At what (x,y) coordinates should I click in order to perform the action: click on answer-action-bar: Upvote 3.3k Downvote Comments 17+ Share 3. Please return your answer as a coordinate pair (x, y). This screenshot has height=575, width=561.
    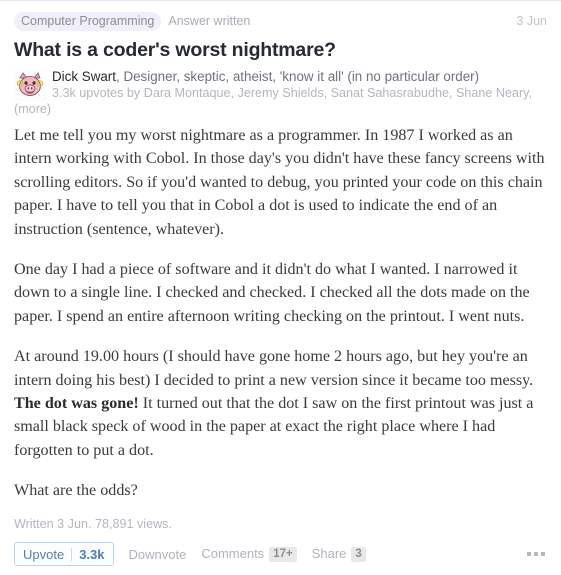
    Looking at the image, I should click on (281, 554).